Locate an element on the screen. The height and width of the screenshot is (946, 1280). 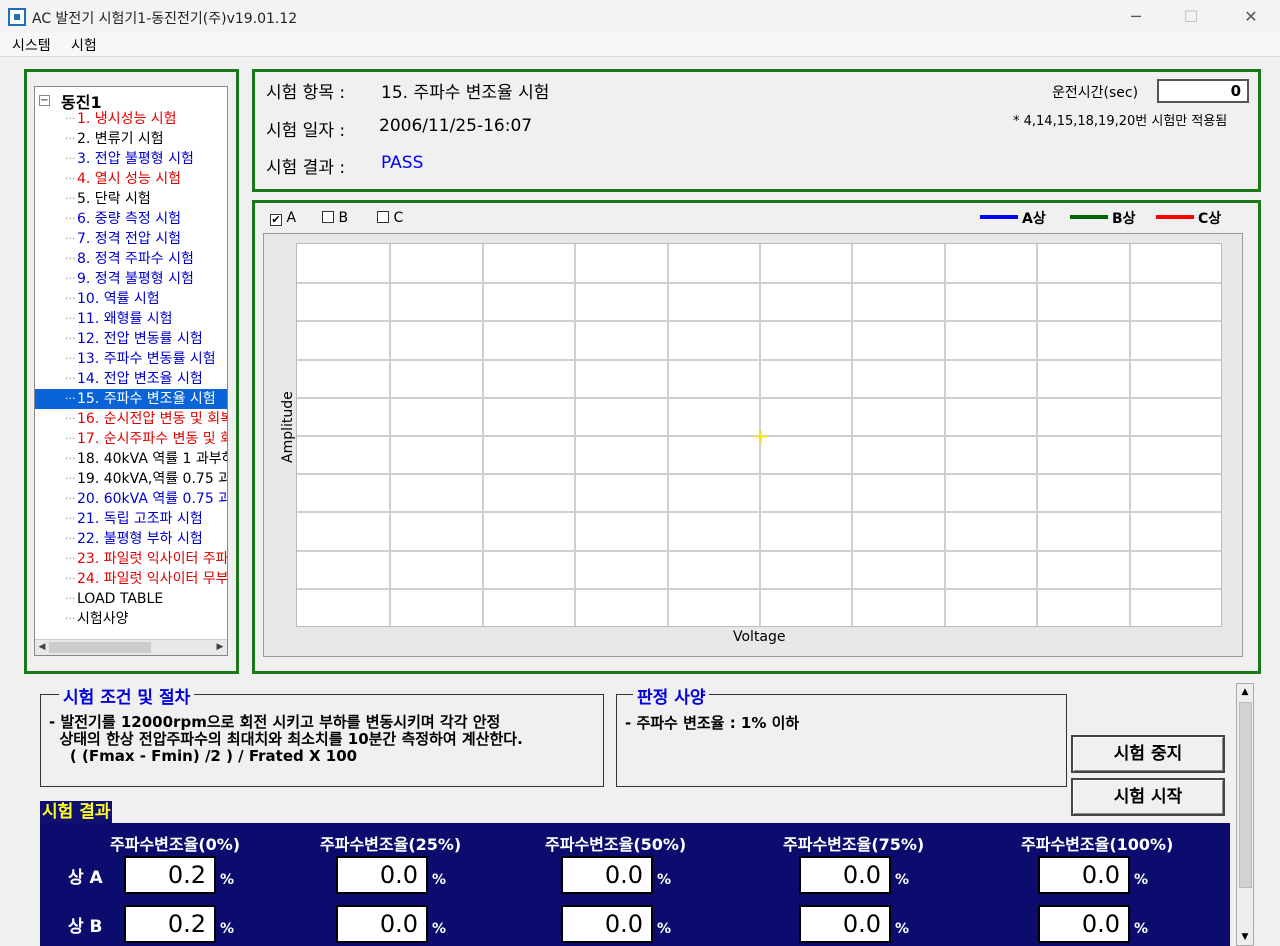
menu-test: 시험 is located at coordinates (84, 45).